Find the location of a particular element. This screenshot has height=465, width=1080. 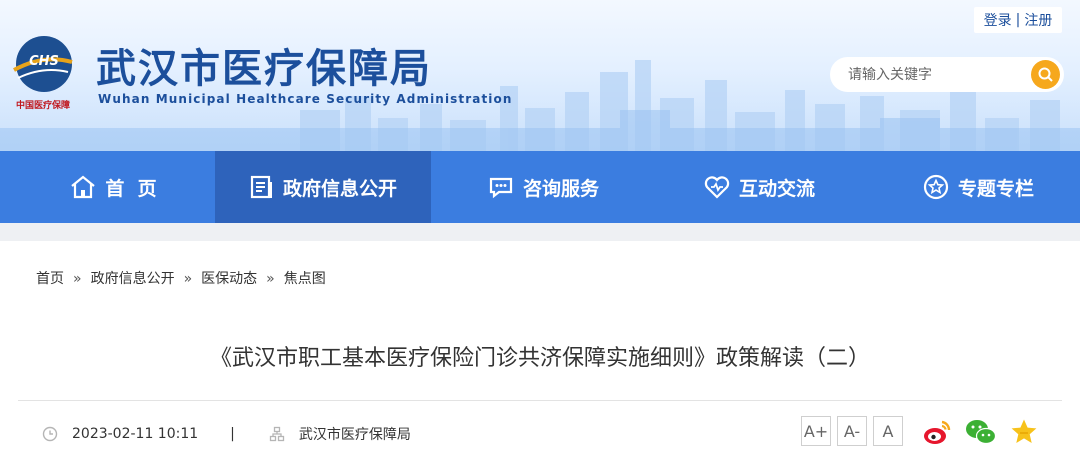

nav-label-consult: 咨询服务 is located at coordinates (560, 188).